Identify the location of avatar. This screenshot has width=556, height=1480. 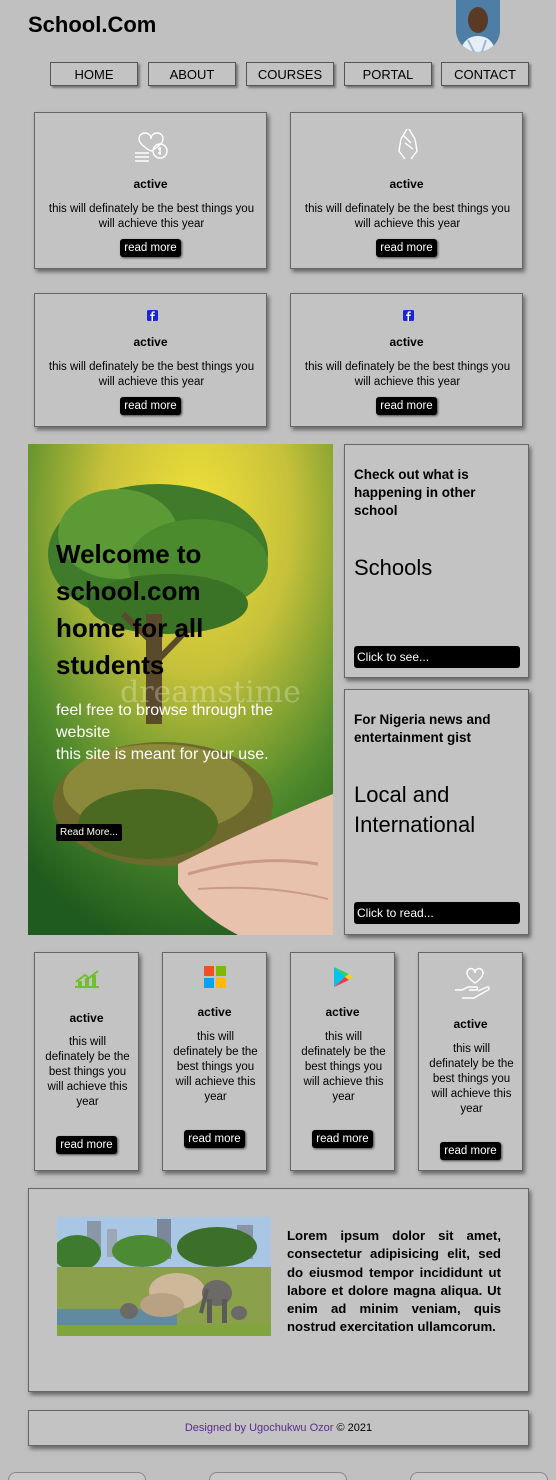
(478, 26).